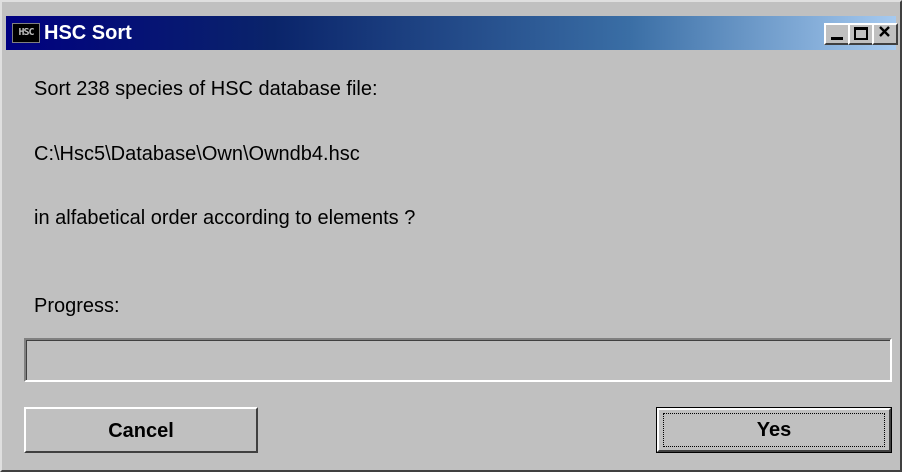  I want to click on cancel-button: Cancel, so click(141, 430).